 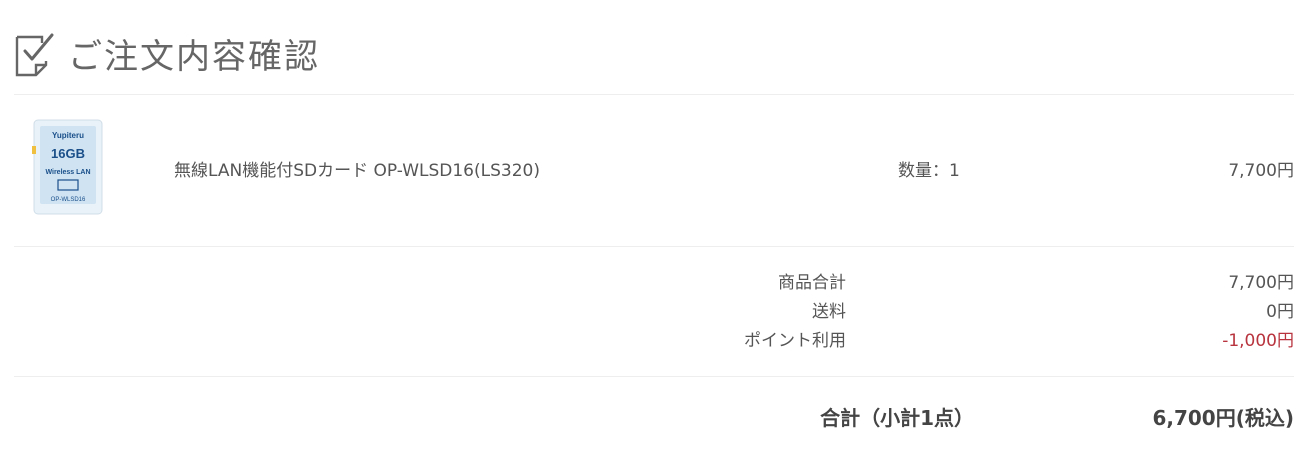 I want to click on product-image-capacity: 16GB, so click(x=68, y=153).